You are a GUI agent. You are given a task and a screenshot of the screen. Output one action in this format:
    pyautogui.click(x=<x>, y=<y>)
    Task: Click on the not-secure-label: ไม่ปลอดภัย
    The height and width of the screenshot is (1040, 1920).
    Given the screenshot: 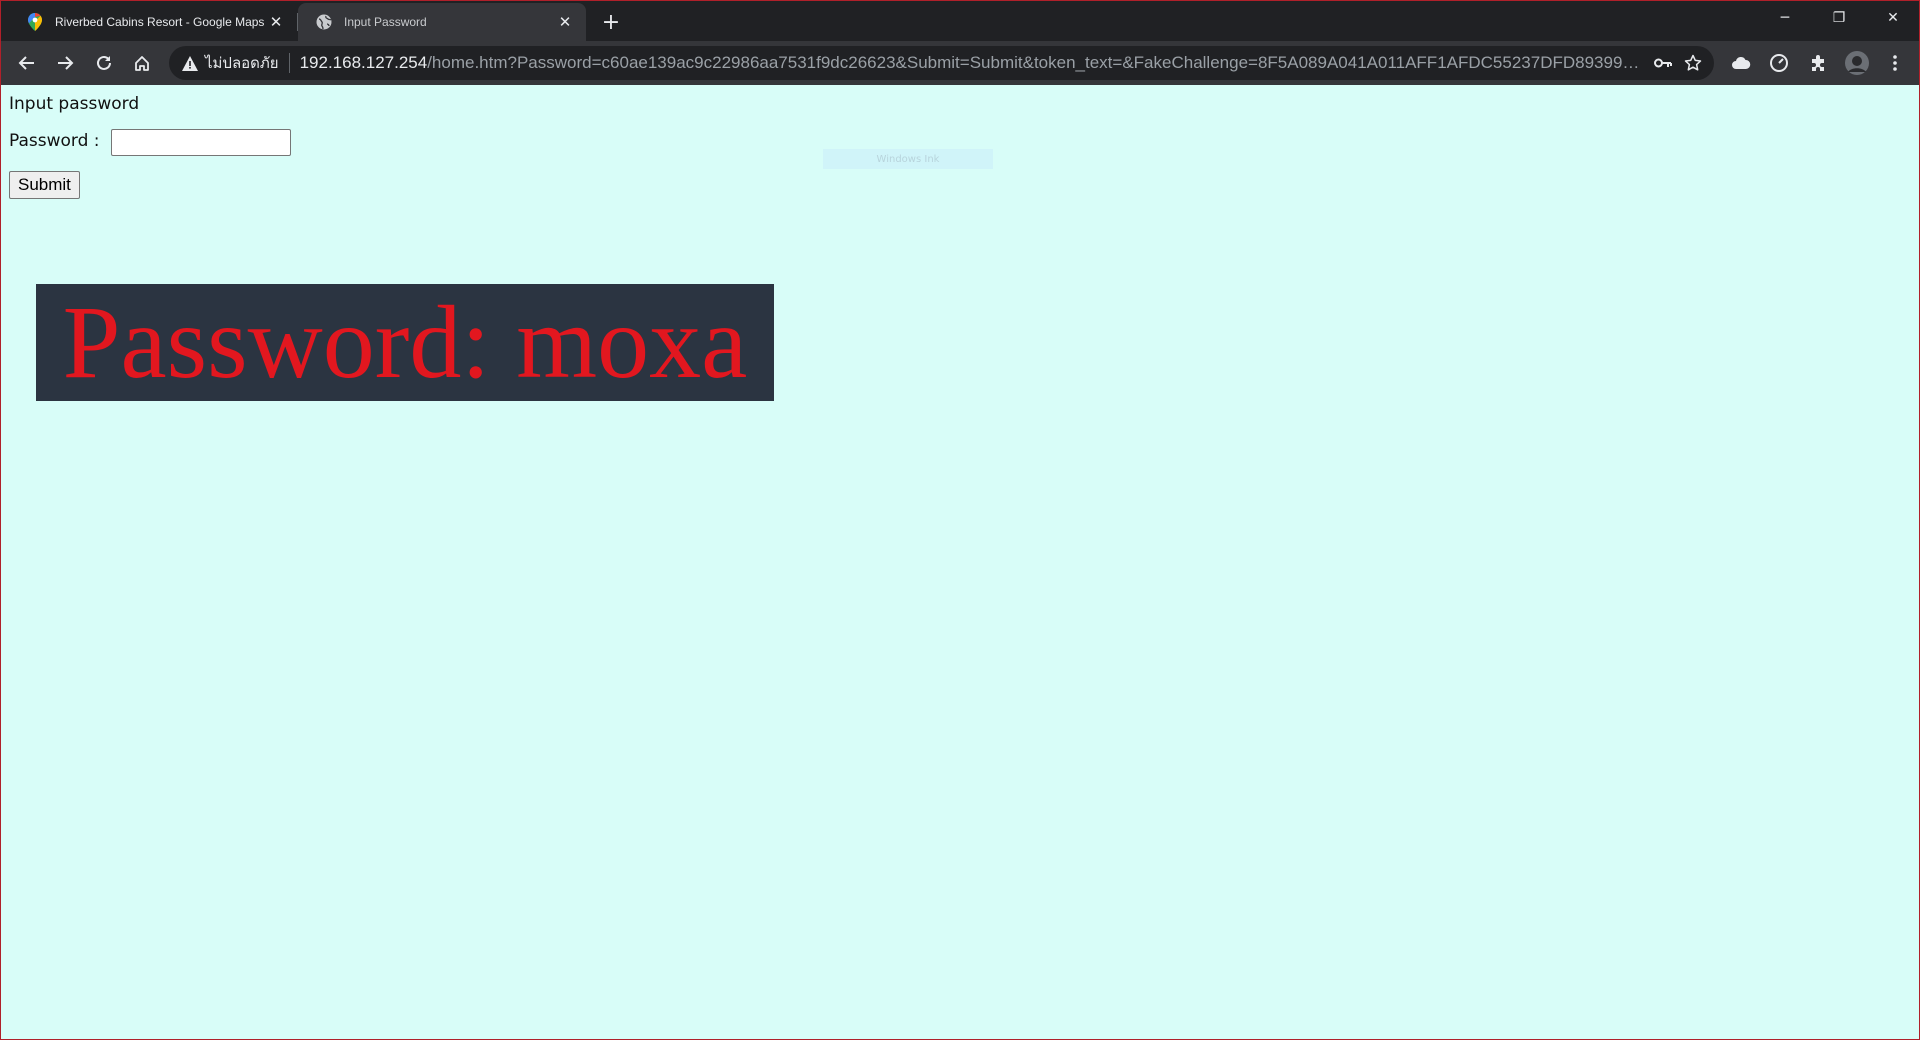 What is the action you would take?
    pyautogui.click(x=242, y=63)
    